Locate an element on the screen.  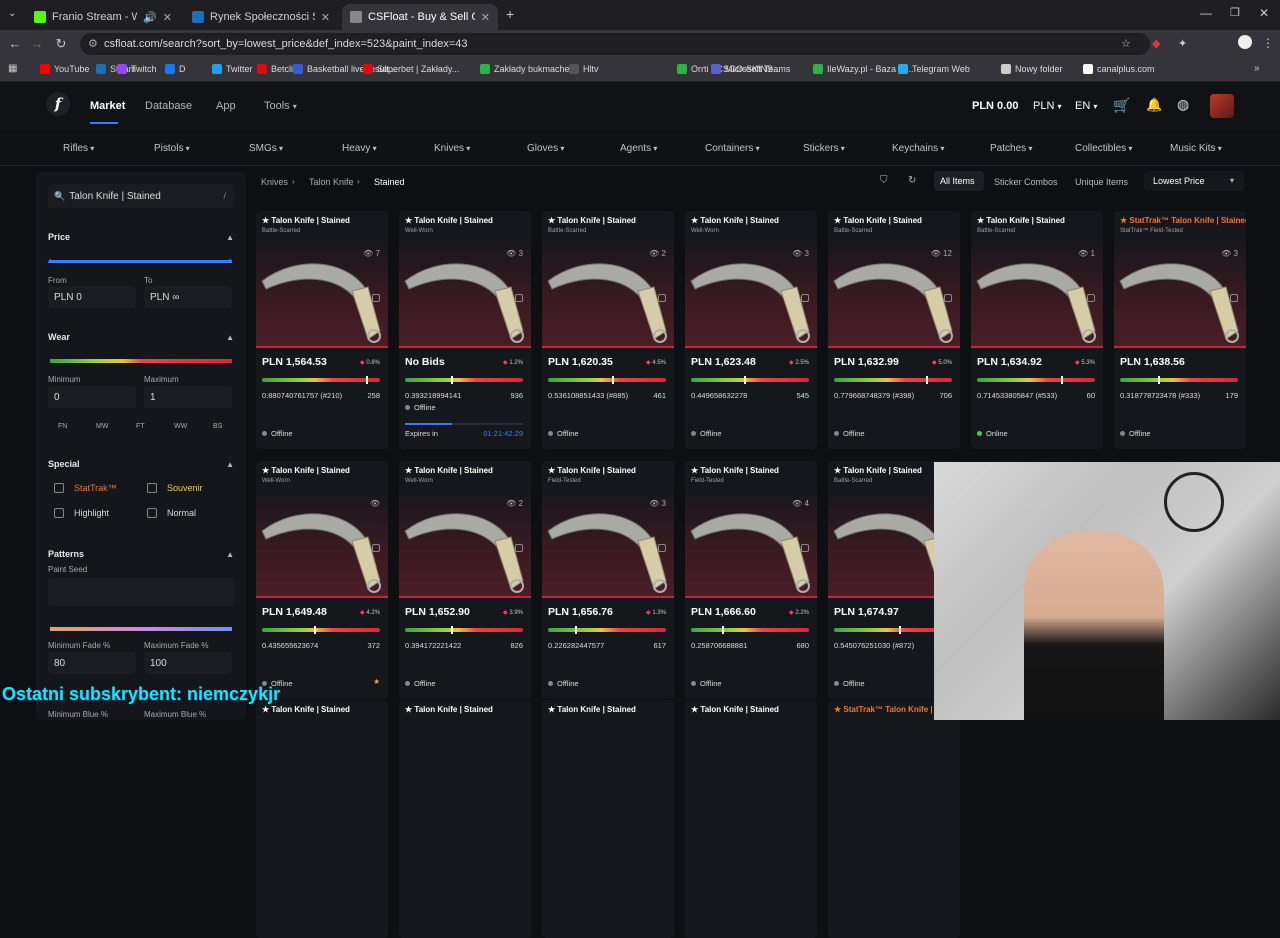
reload-icon: ↻ is located at coordinates (61, 44).